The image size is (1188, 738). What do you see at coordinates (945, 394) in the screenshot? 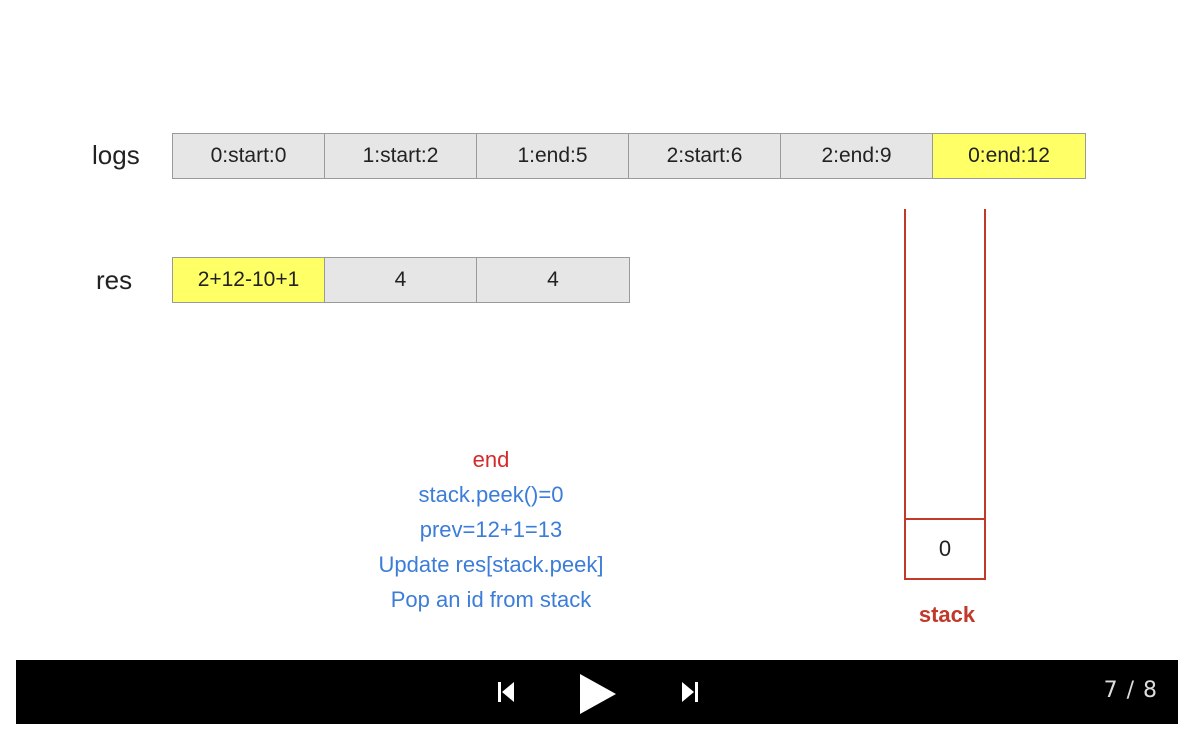
I see `stack-container: 0` at bounding box center [945, 394].